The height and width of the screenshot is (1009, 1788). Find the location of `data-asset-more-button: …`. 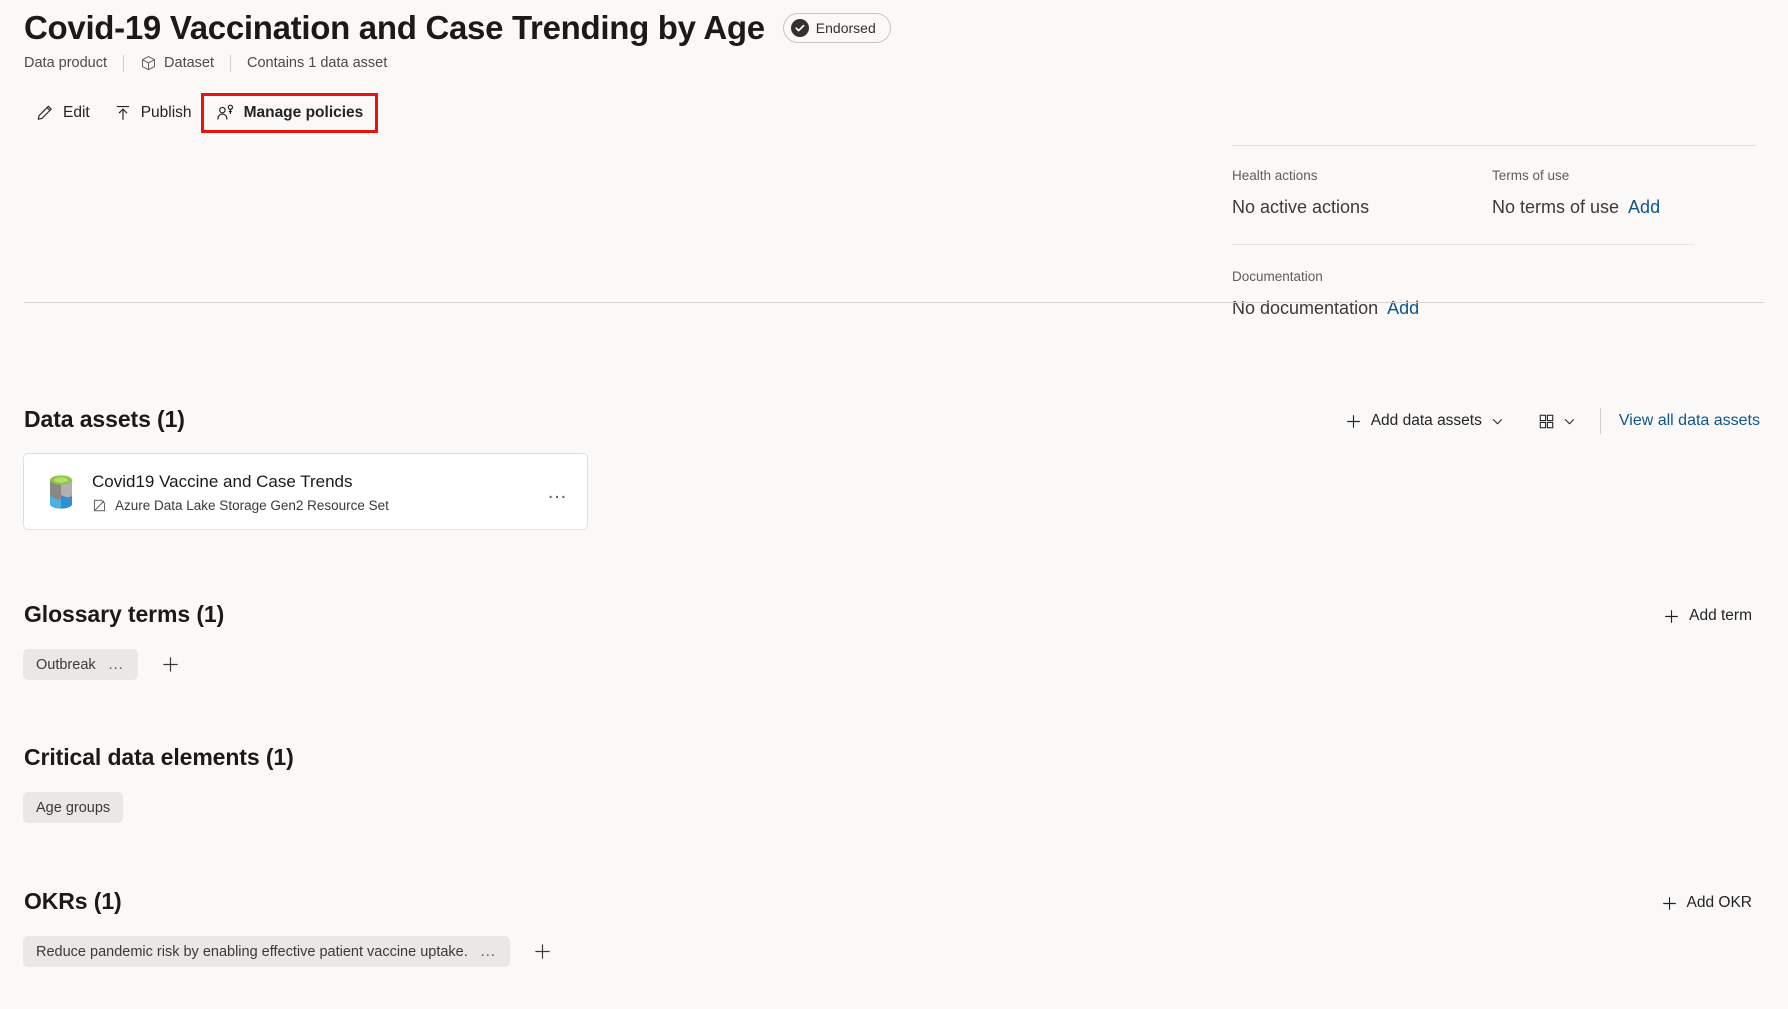

data-asset-more-button: … is located at coordinates (558, 492).